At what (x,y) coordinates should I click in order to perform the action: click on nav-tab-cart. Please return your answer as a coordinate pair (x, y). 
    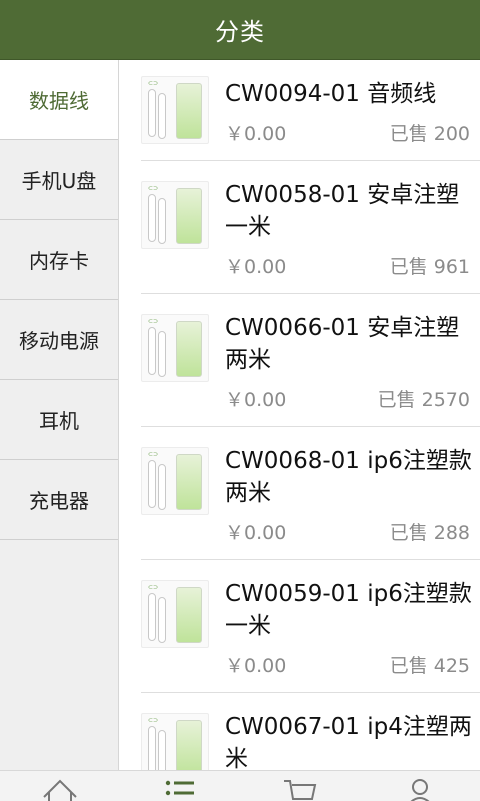
    Looking at the image, I should click on (300, 786).